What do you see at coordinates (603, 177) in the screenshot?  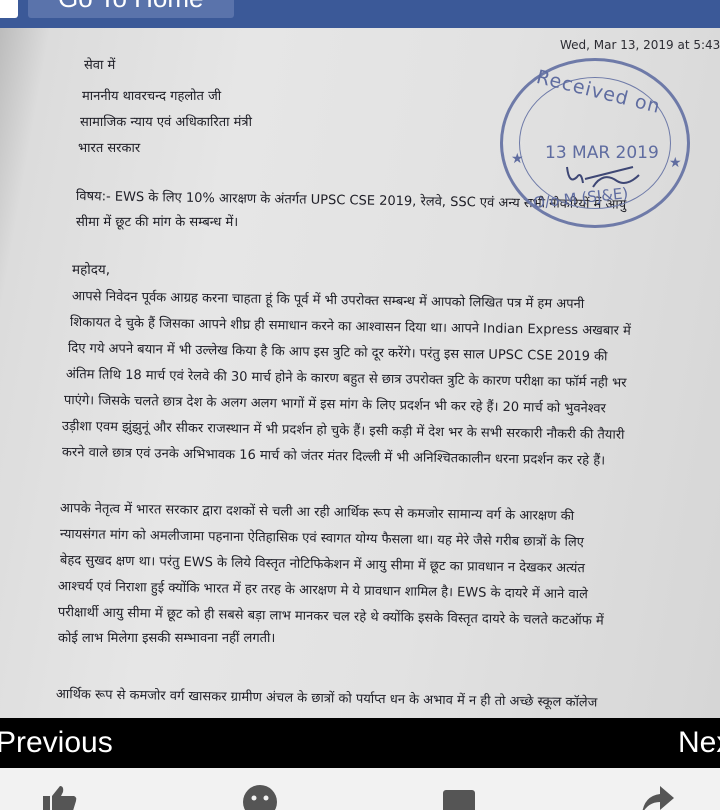 I see `signature-scribble` at bounding box center [603, 177].